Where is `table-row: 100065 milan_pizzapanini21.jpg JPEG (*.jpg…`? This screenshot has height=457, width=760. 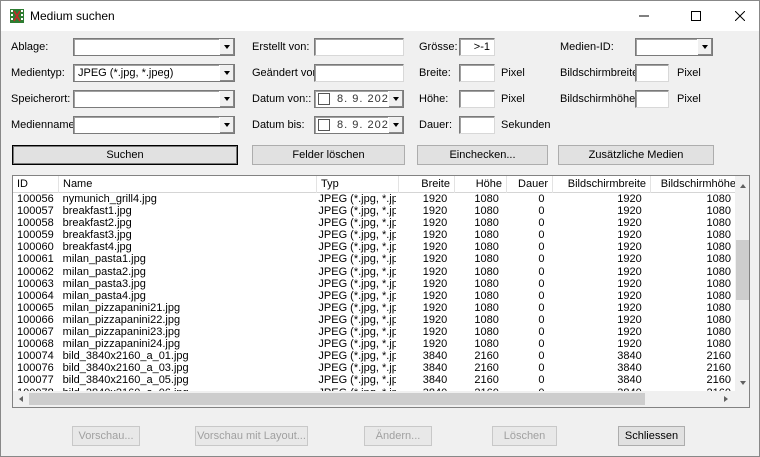
table-row: 100065 milan_pizzapanini21.jpg JPEG (*.jpg… is located at coordinates (374, 308).